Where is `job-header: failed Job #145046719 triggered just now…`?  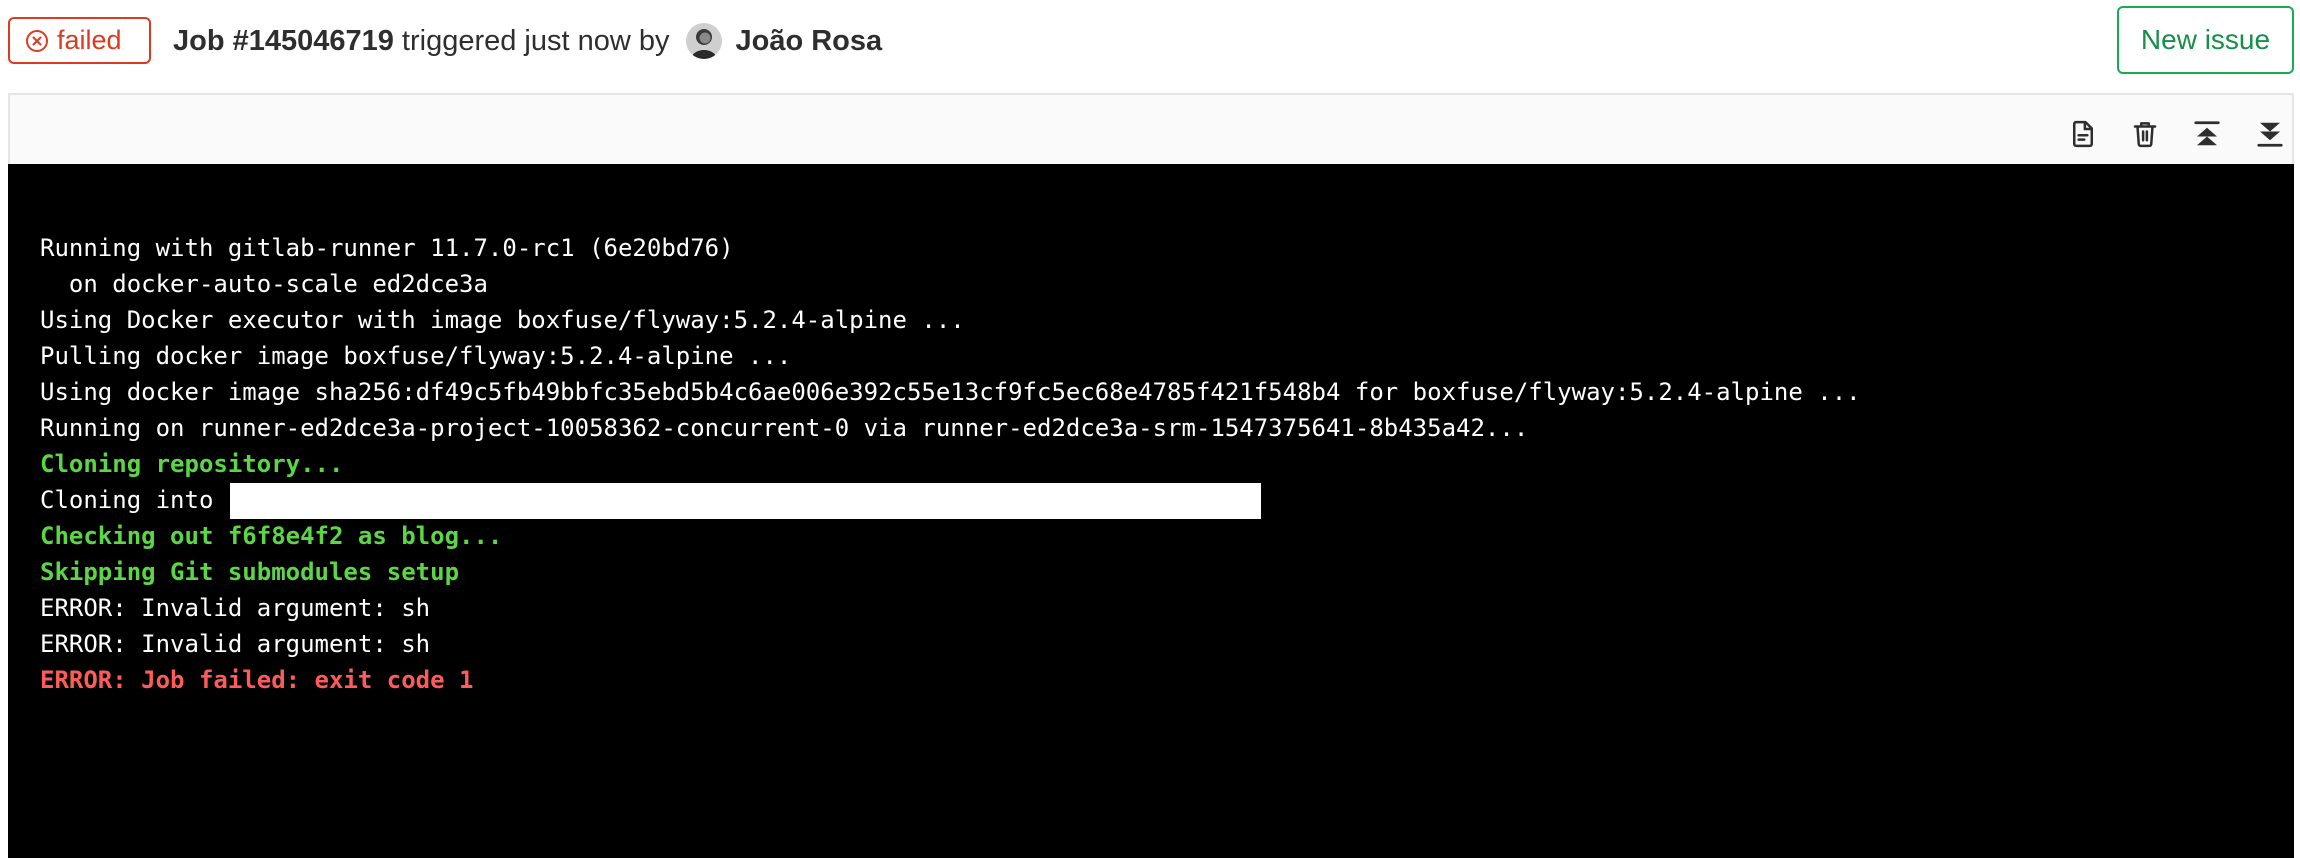 job-header: failed Job #145046719 triggered just now… is located at coordinates (1150, 41).